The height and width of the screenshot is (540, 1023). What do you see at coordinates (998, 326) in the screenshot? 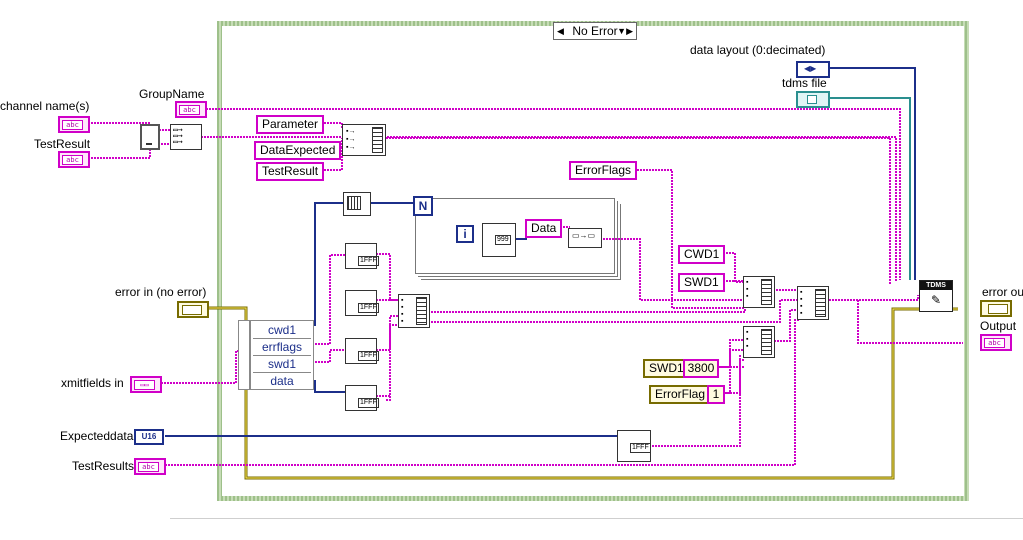
I see `output-label: Output` at bounding box center [998, 326].